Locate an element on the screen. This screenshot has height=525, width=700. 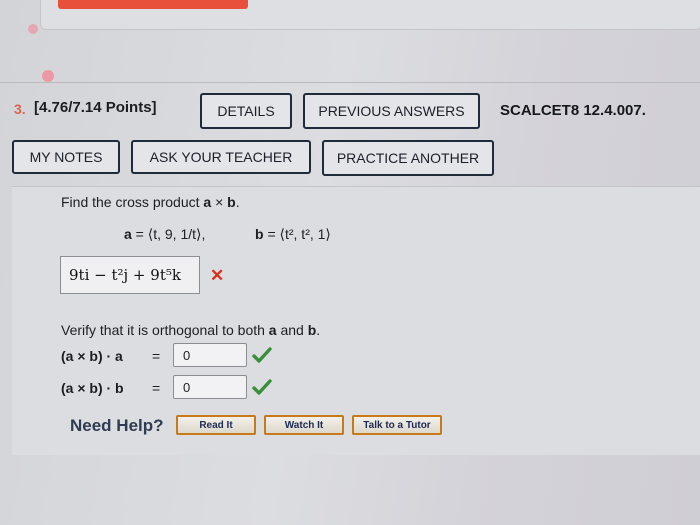
verify-and: and is located at coordinates (292, 330).